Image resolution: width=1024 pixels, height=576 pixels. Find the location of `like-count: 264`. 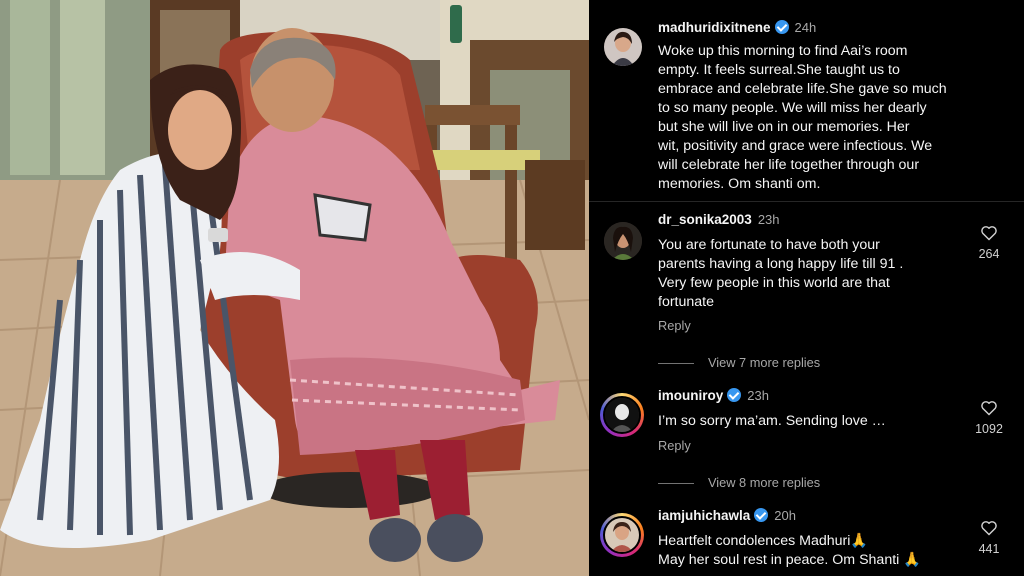

like-count: 264 is located at coordinates (989, 254).